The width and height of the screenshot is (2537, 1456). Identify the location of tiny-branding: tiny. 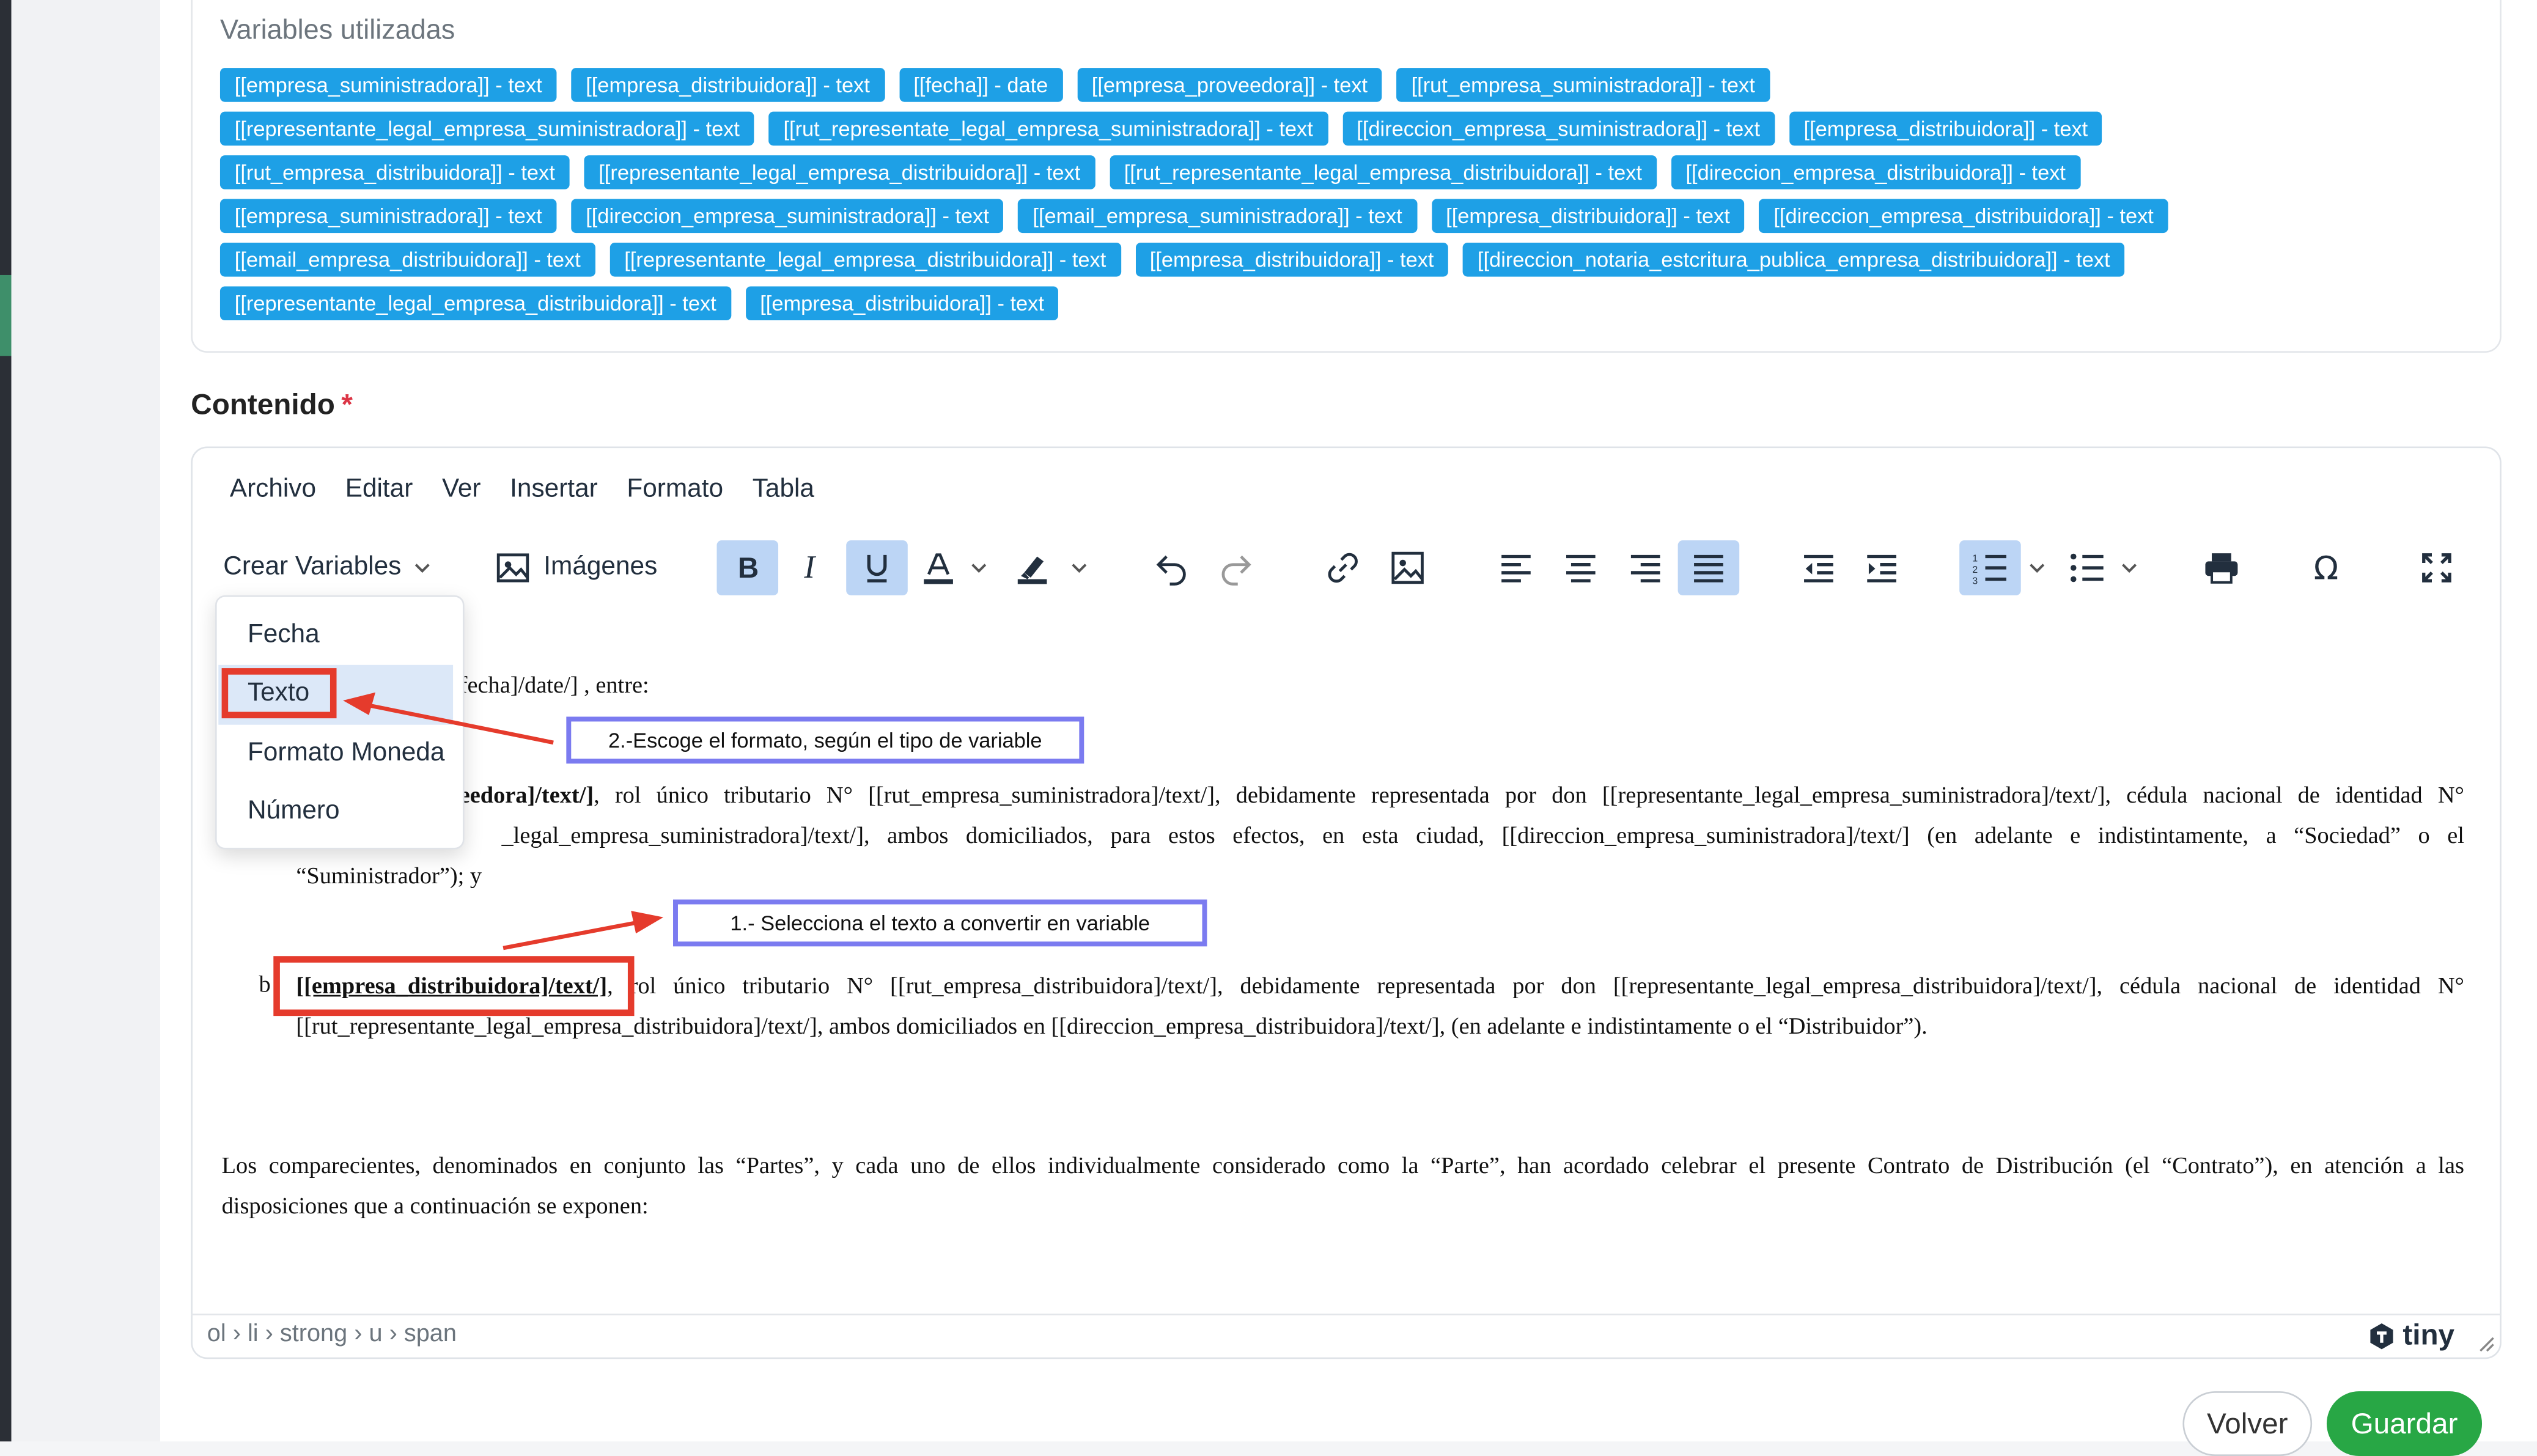
(2410, 1335).